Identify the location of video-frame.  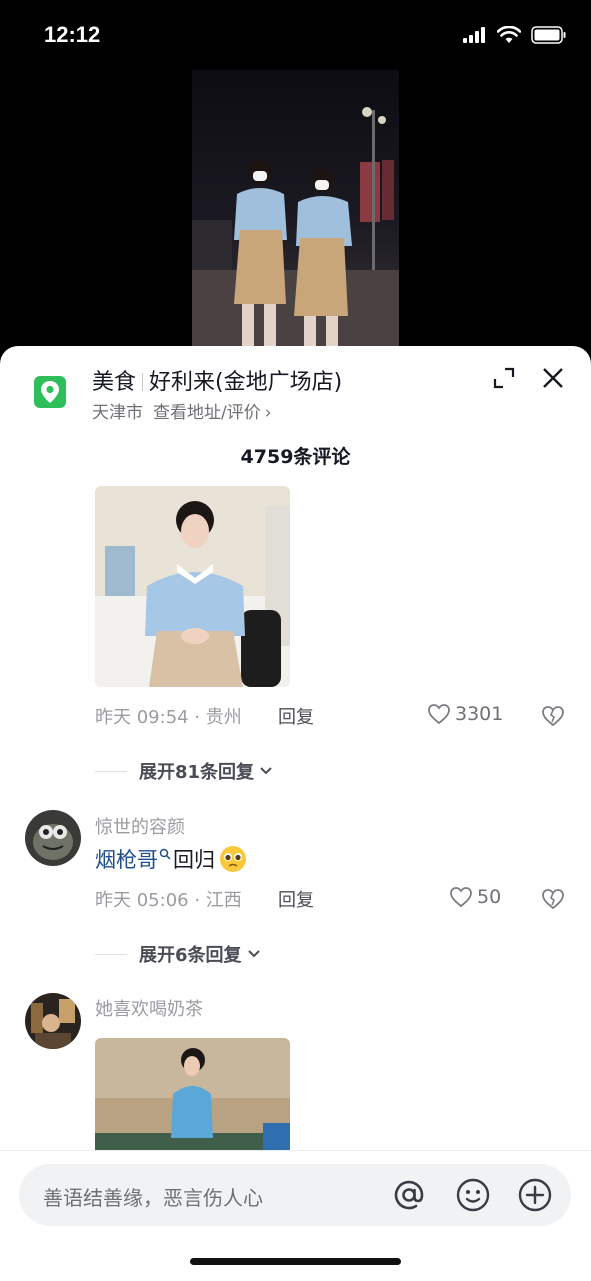
(295, 208).